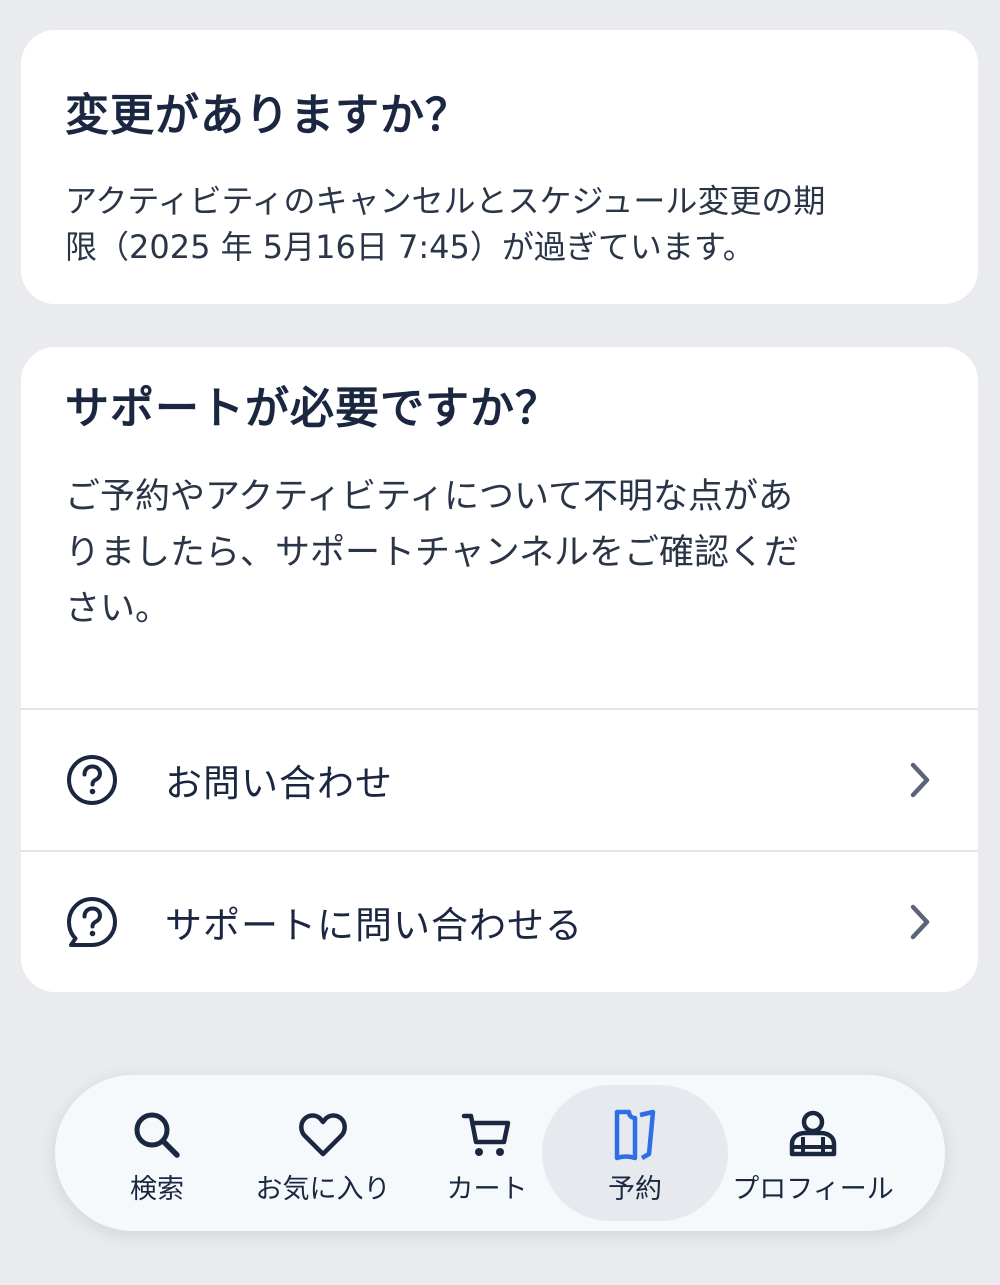 The image size is (1000, 1285). I want to click on nav-item-favorites-label: お気に入り, so click(323, 1189).